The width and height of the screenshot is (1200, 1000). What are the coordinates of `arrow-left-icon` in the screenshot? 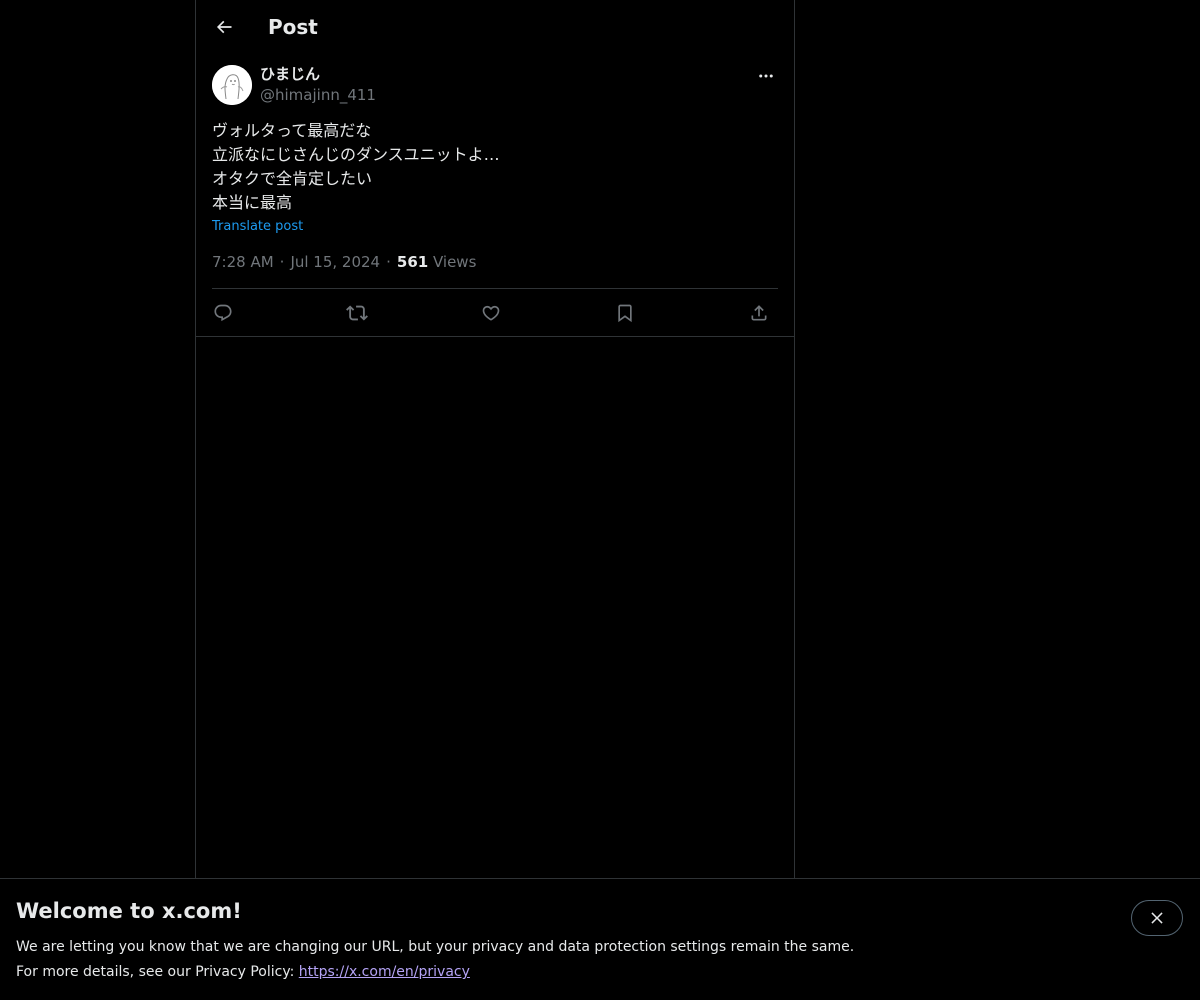 It's located at (224, 27).